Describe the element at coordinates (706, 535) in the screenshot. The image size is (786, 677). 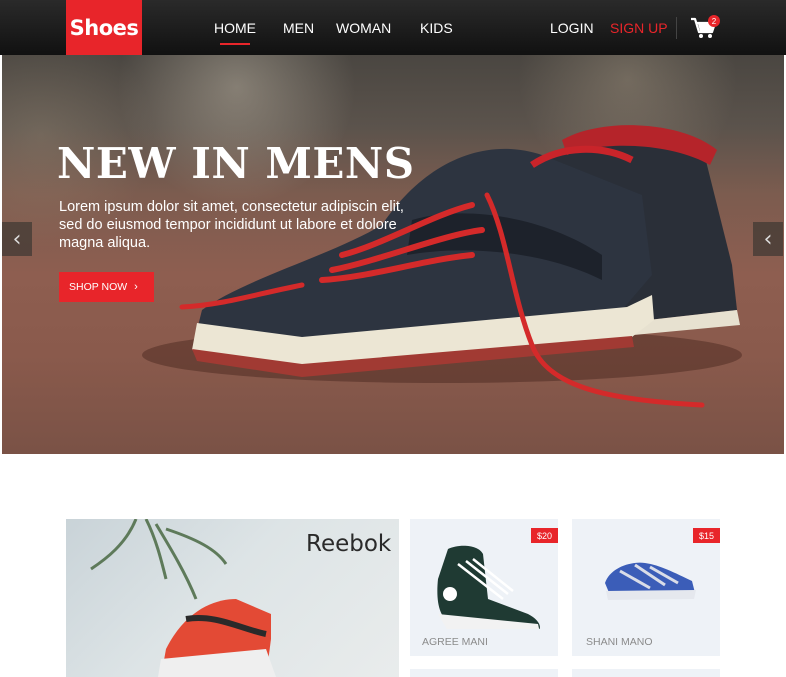
I see `price-badge: $15` at that location.